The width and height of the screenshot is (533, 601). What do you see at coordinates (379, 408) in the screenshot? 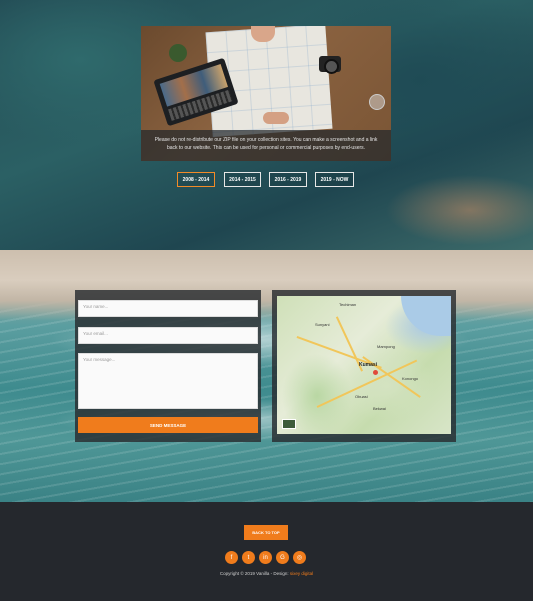
I see `map-city-label: Bekwai` at bounding box center [379, 408].